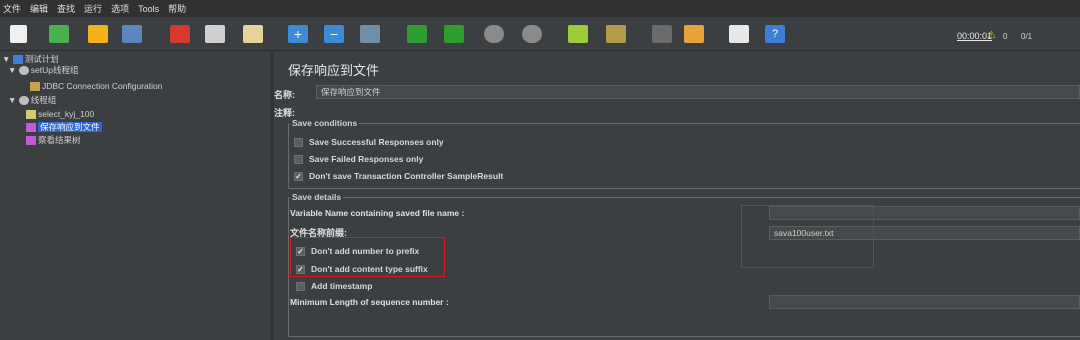 Image resolution: width=1080 pixels, height=340 pixels. Describe the element at coordinates (454, 34) in the screenshot. I see `start-no-pause-icon` at that location.